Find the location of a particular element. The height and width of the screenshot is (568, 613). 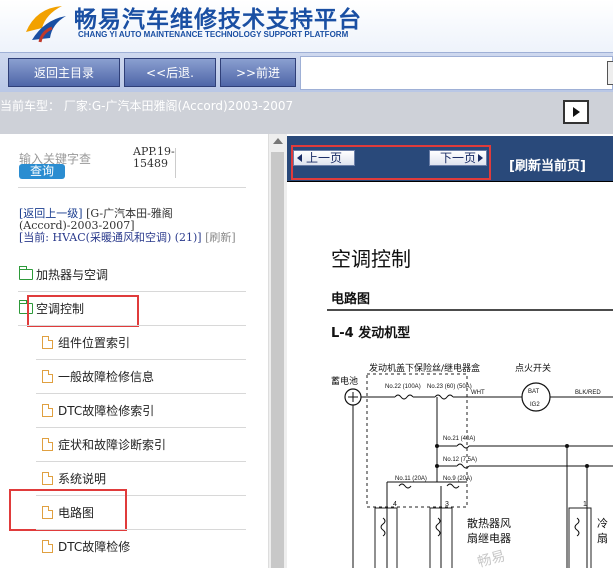

app-title: 畅易汽车维修技术支持平台 is located at coordinates (218, 20).